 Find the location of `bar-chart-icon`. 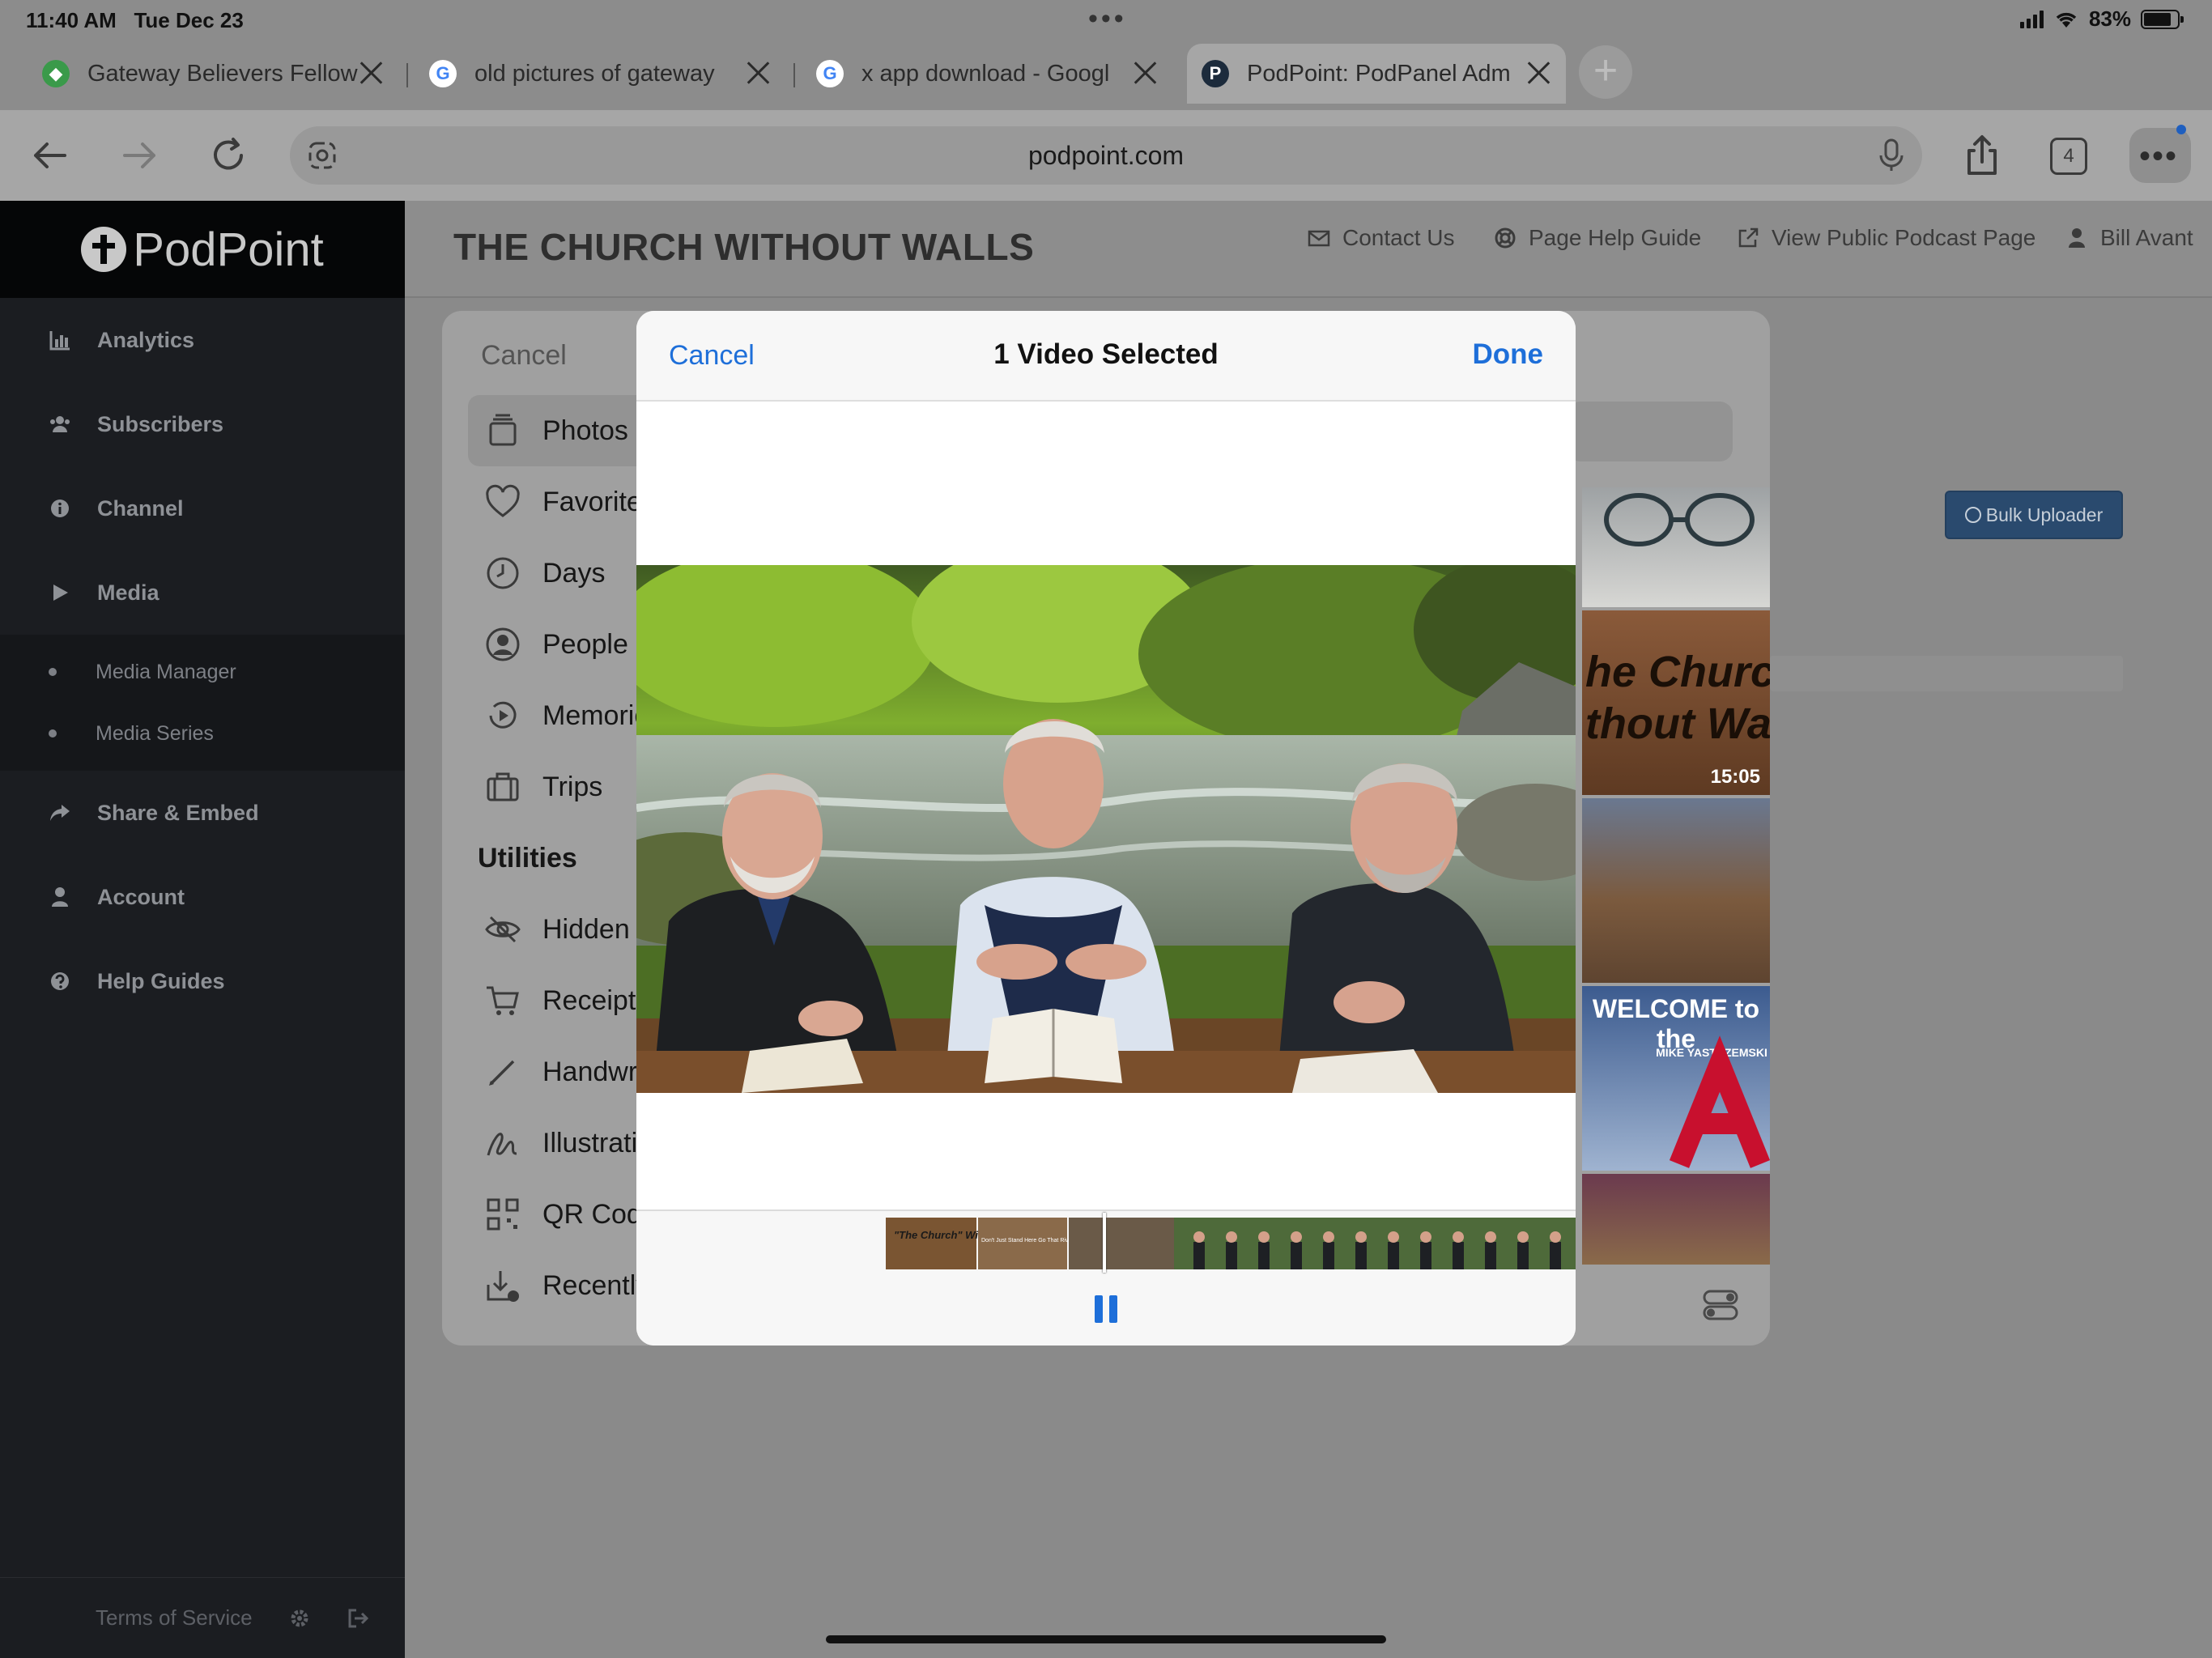

bar-chart-icon is located at coordinates (60, 341).